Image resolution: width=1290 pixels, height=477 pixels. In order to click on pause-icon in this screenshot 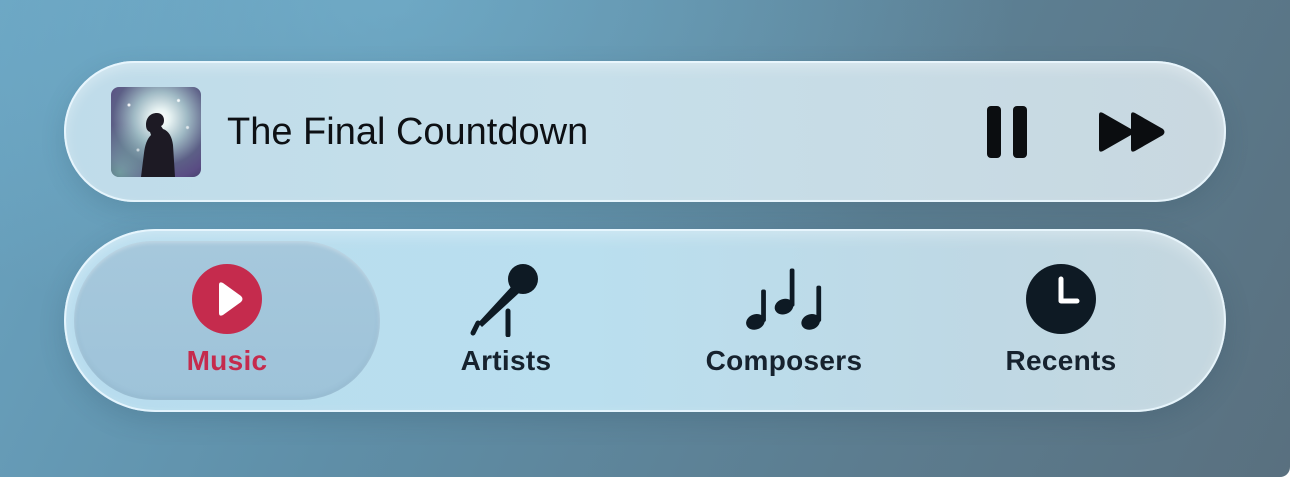, I will do `click(1007, 132)`.